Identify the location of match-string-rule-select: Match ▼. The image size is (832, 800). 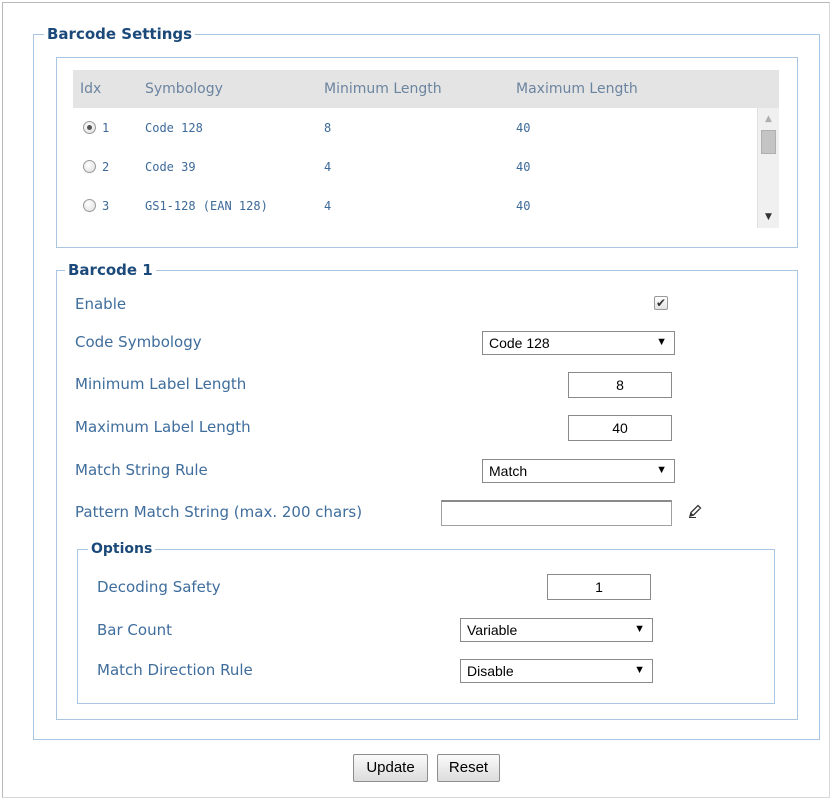
(578, 471).